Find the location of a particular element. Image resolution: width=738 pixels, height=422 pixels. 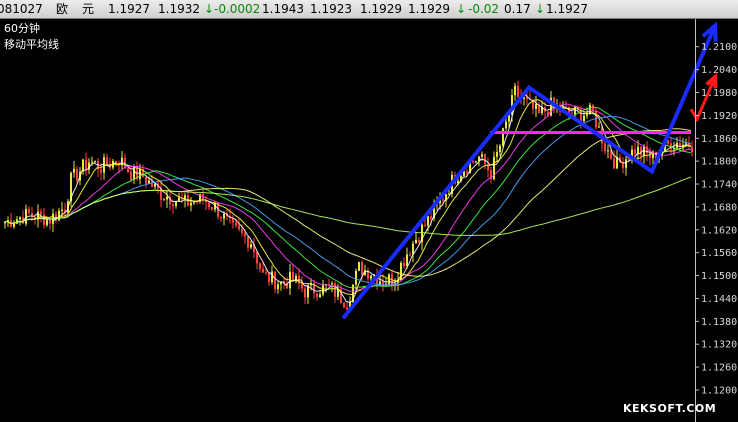

y-tick-label: 1.2100 is located at coordinates (719, 47).